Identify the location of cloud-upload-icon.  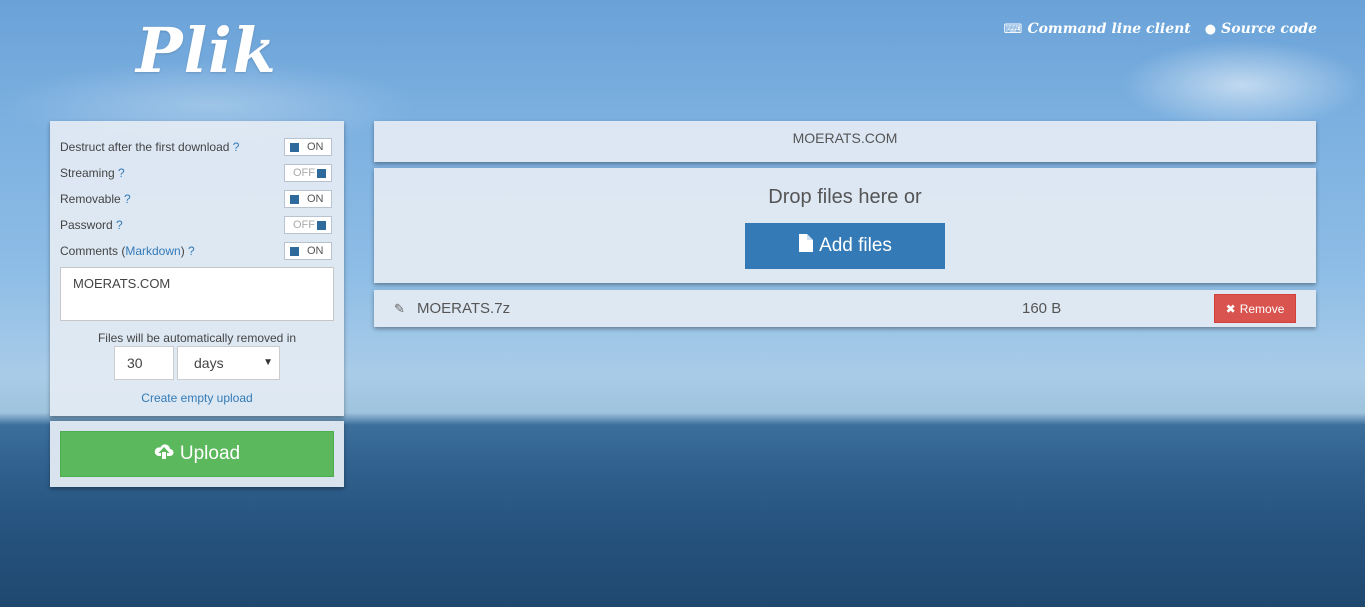
(164, 454).